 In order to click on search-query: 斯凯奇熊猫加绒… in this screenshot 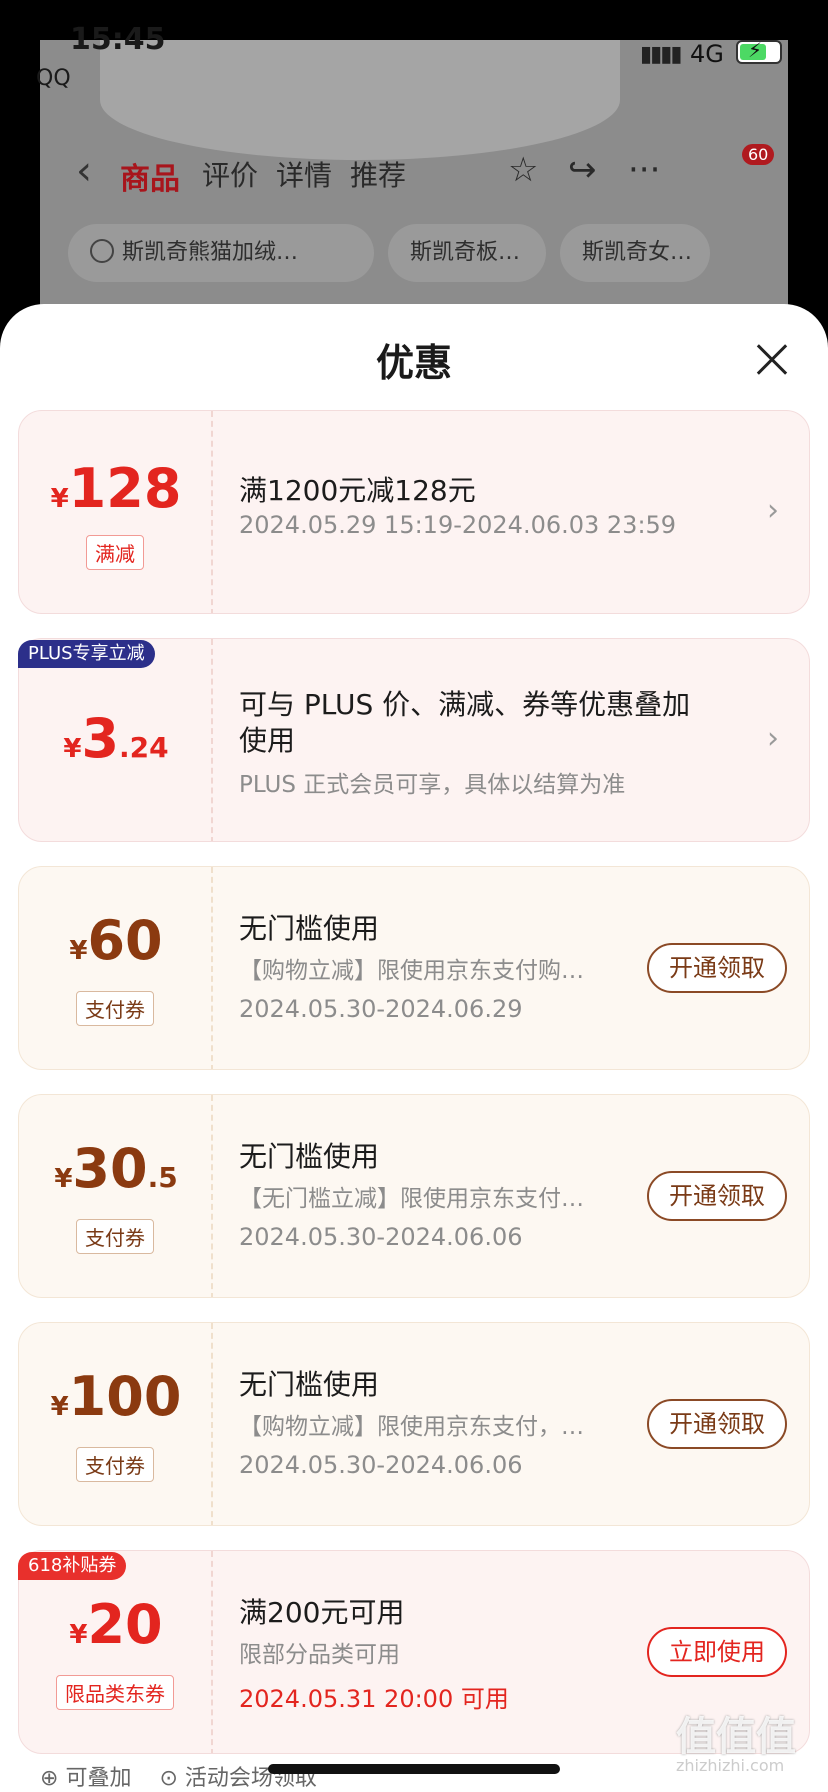, I will do `click(210, 252)`.